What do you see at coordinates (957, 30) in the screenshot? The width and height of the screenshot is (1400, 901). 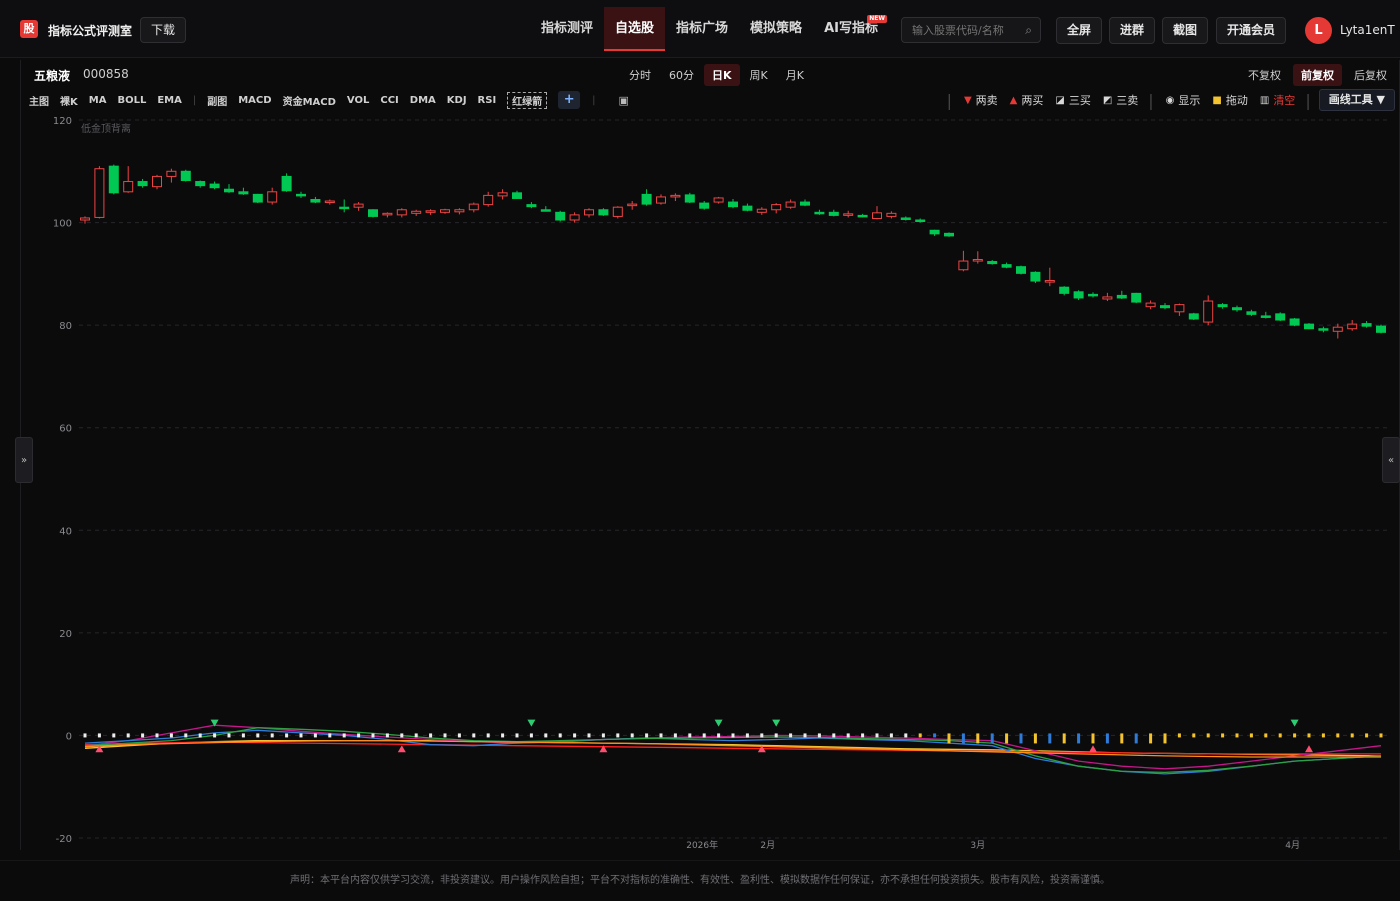 I see `stock-search-input` at bounding box center [957, 30].